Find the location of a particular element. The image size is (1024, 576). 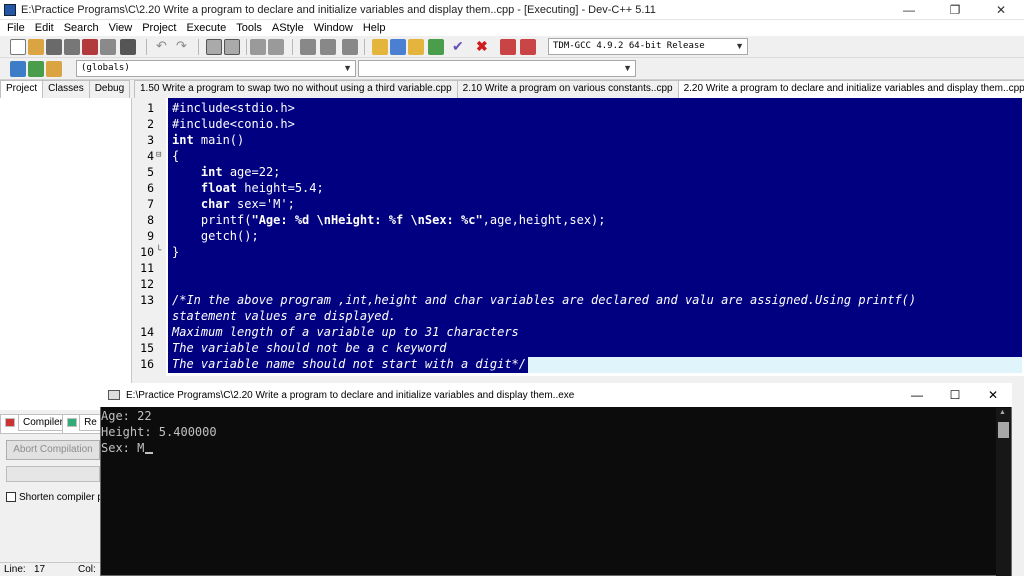

status-line-label: Line: is located at coordinates (15, 569).